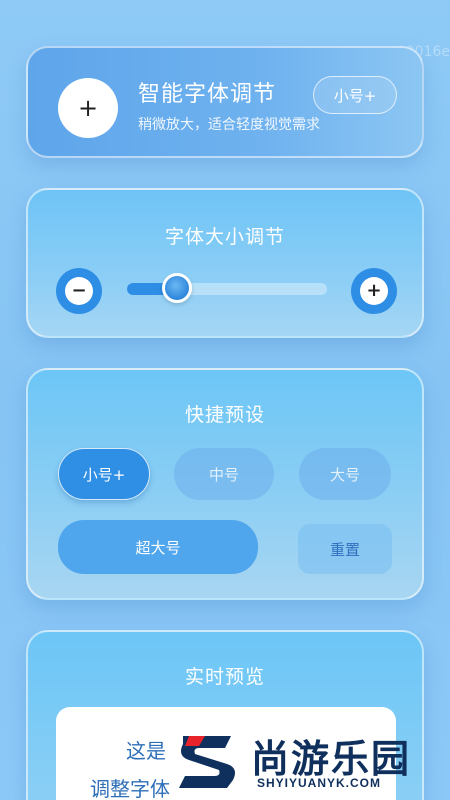  Describe the element at coordinates (345, 474) in the screenshot. I see `preset-large-button: 大号` at that location.